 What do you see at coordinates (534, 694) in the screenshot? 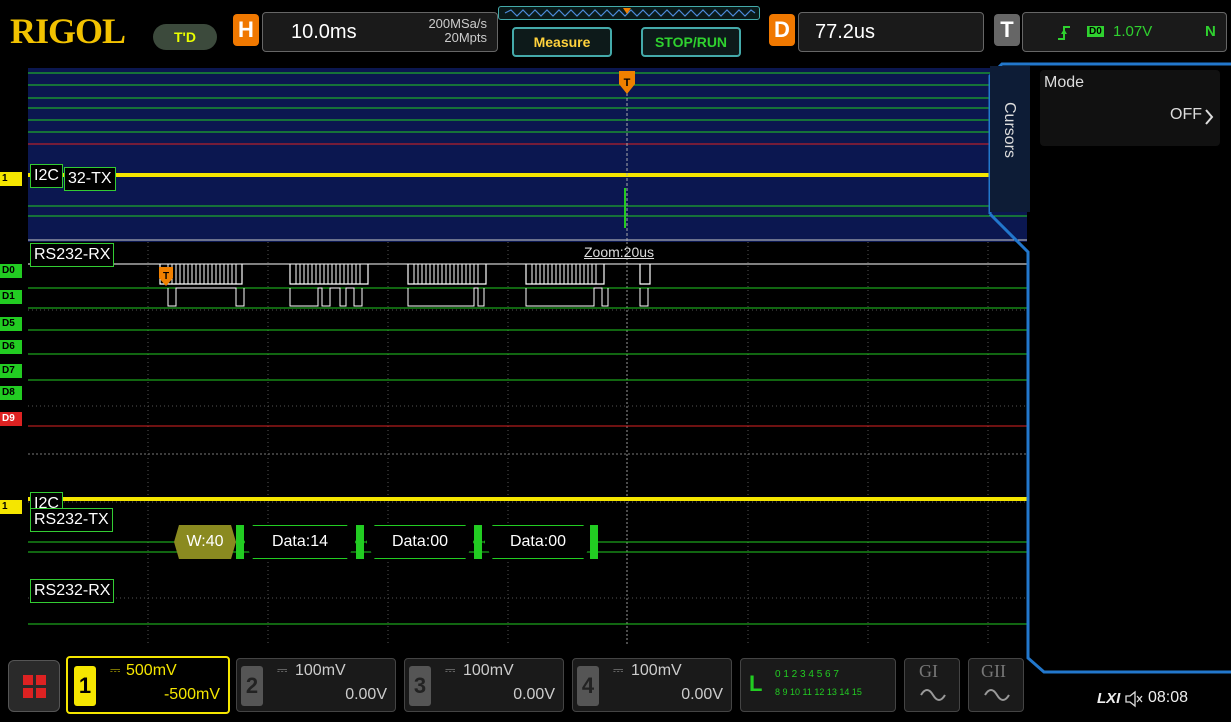
I see `ch3-offset: 0.00V` at bounding box center [534, 694].